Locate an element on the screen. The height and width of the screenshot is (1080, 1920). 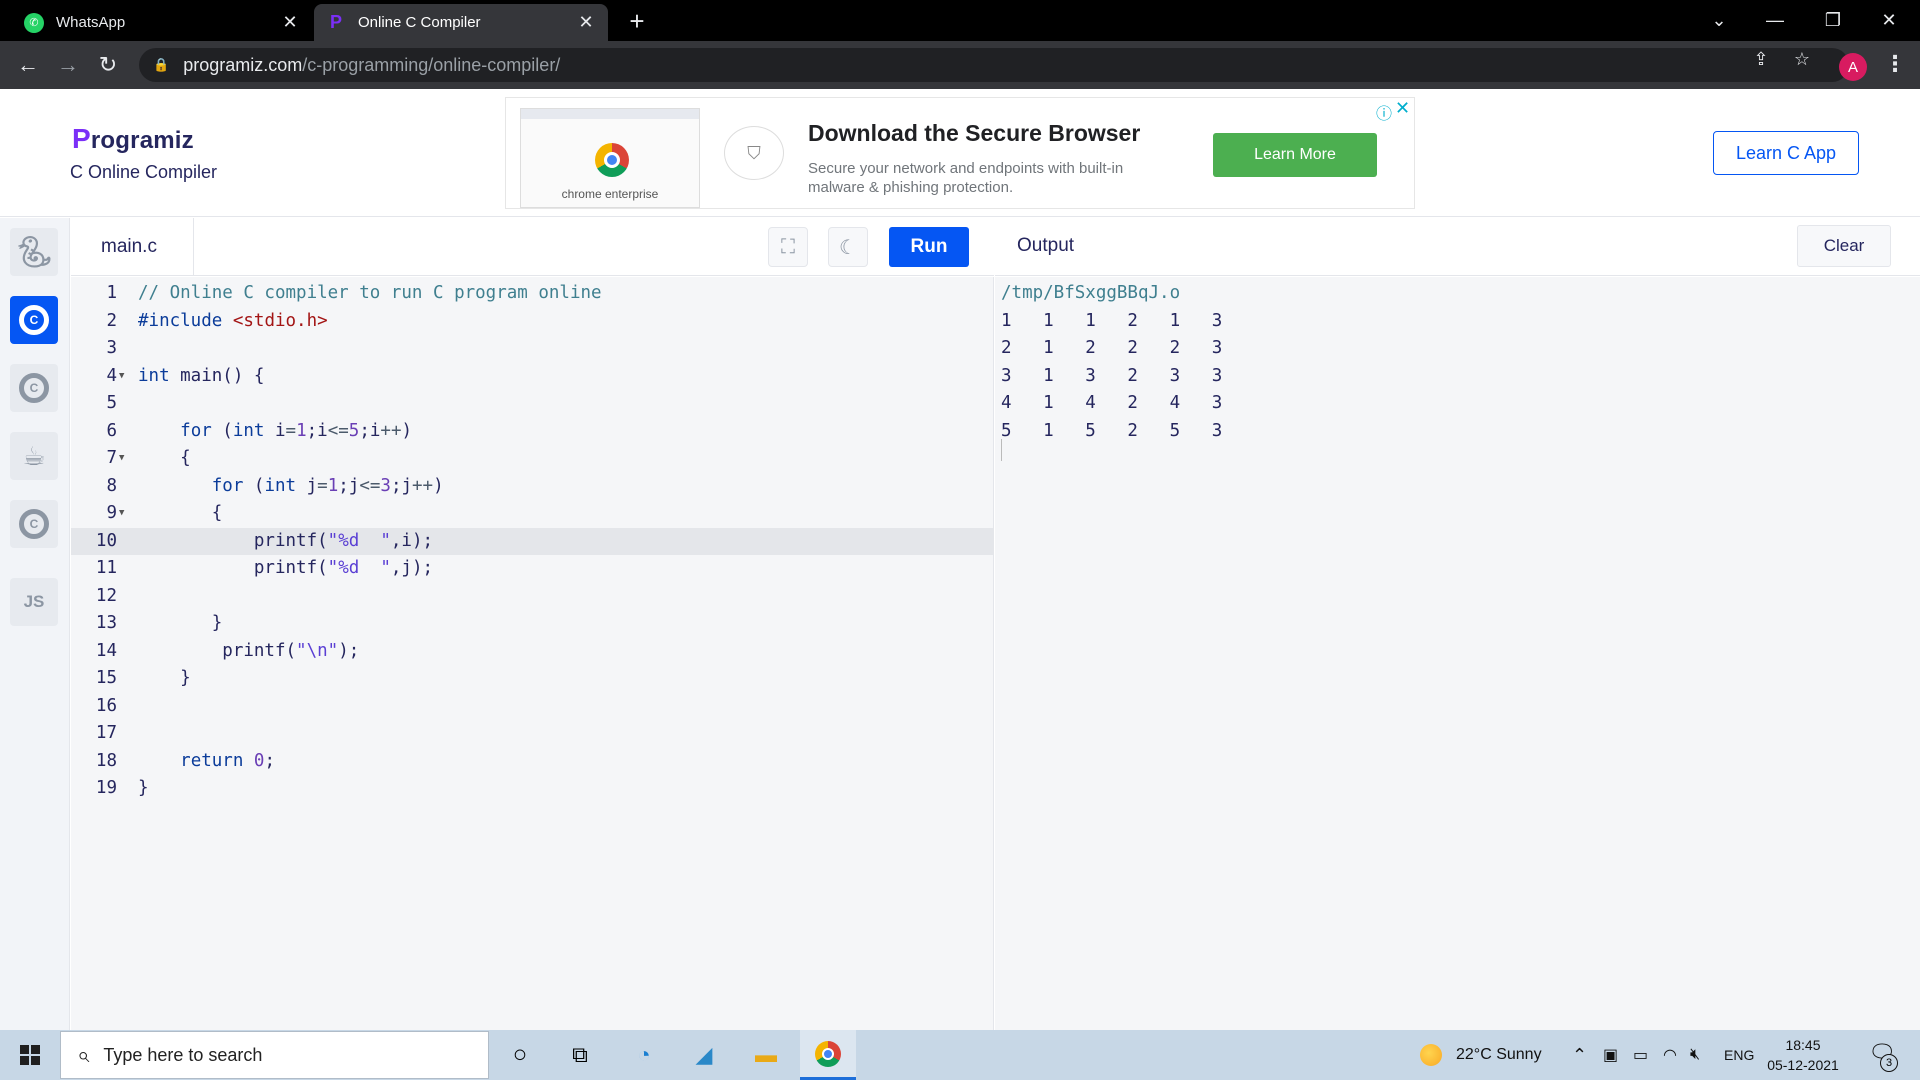
back-arrow-icon: ← is located at coordinates (28, 65).